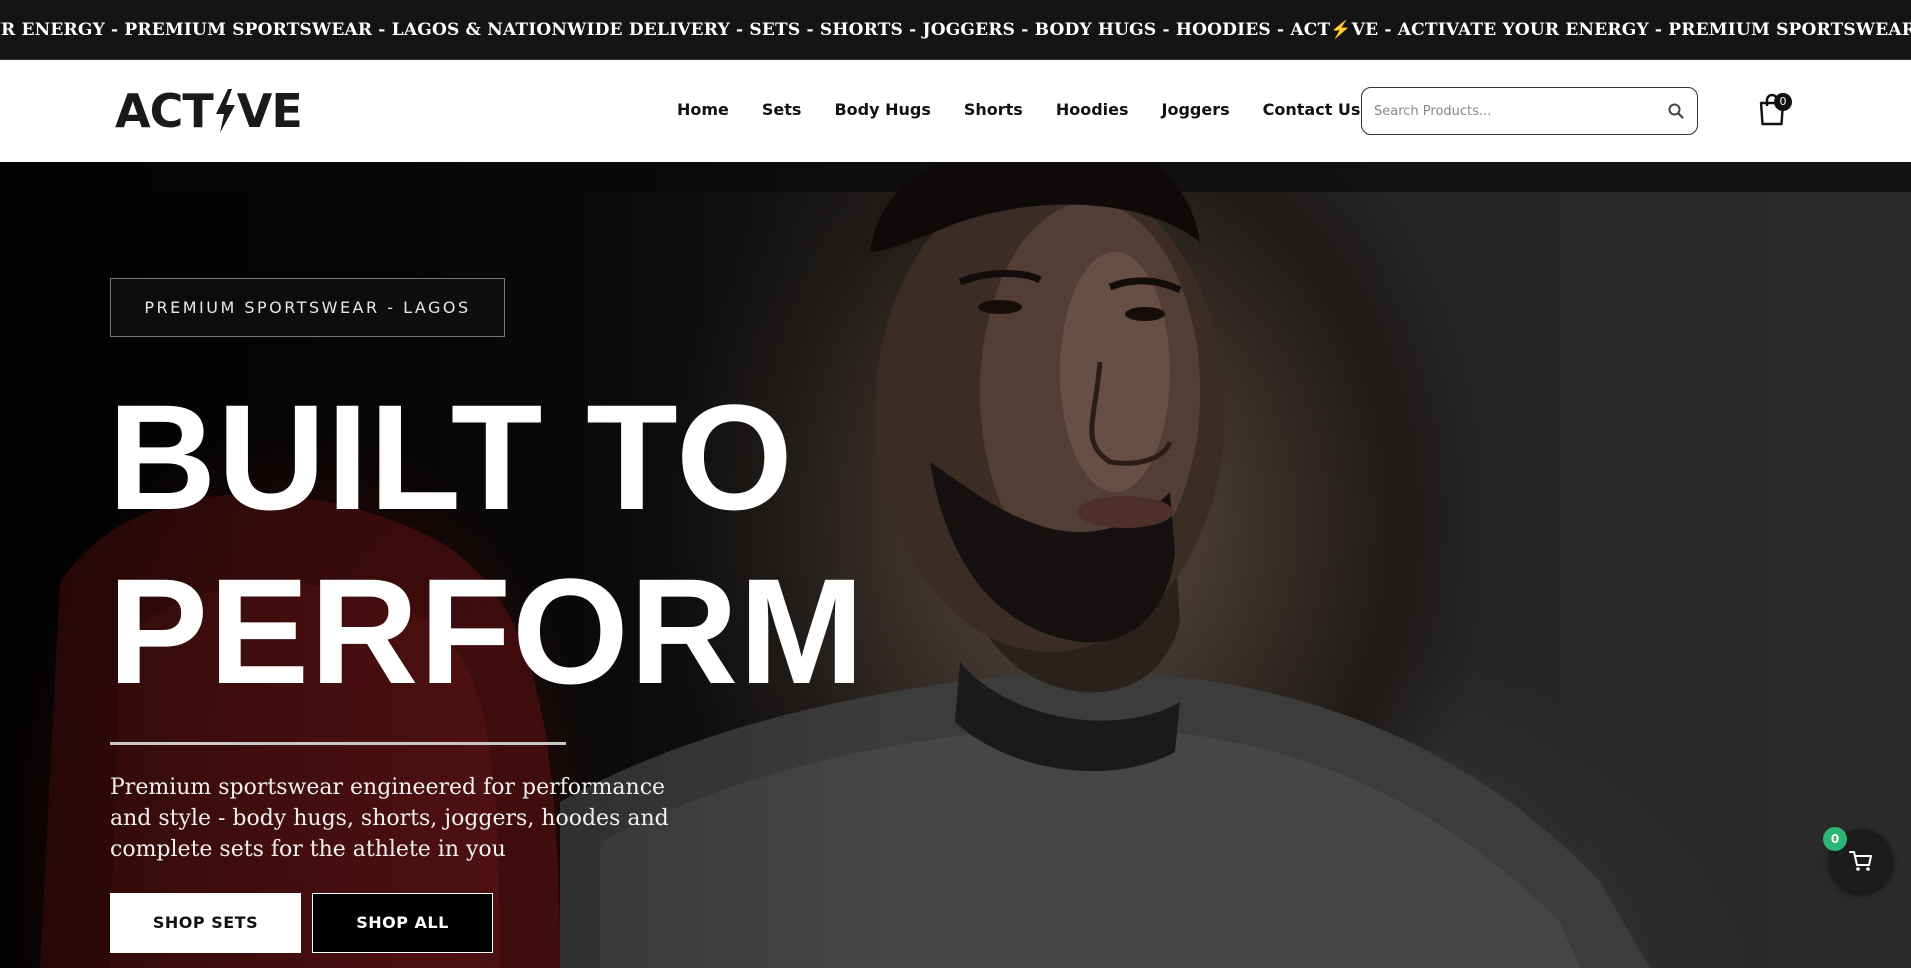  Describe the element at coordinates (451, 457) in the screenshot. I see `hero-headline-line-1: BUILT TO` at that location.